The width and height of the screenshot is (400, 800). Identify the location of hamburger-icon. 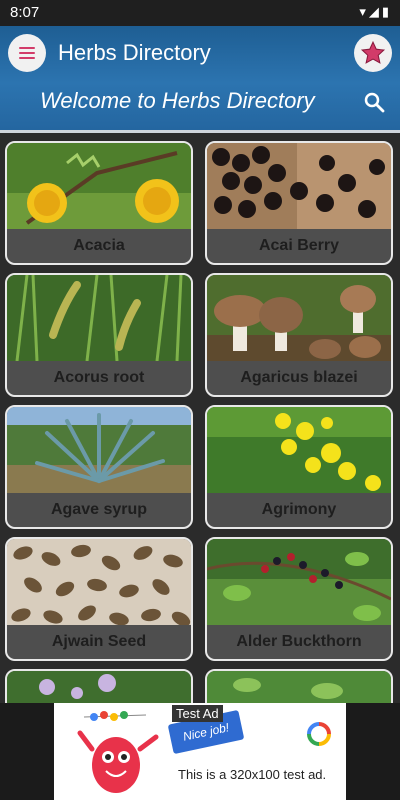
(27, 53).